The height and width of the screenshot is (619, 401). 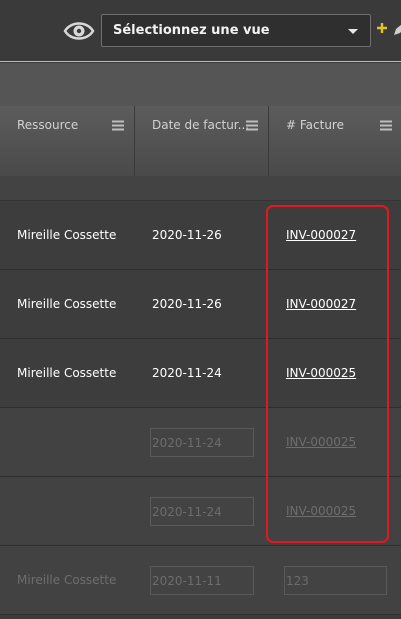 I want to click on table-header: Ressource Date de factur... # Facture, so click(x=200, y=141).